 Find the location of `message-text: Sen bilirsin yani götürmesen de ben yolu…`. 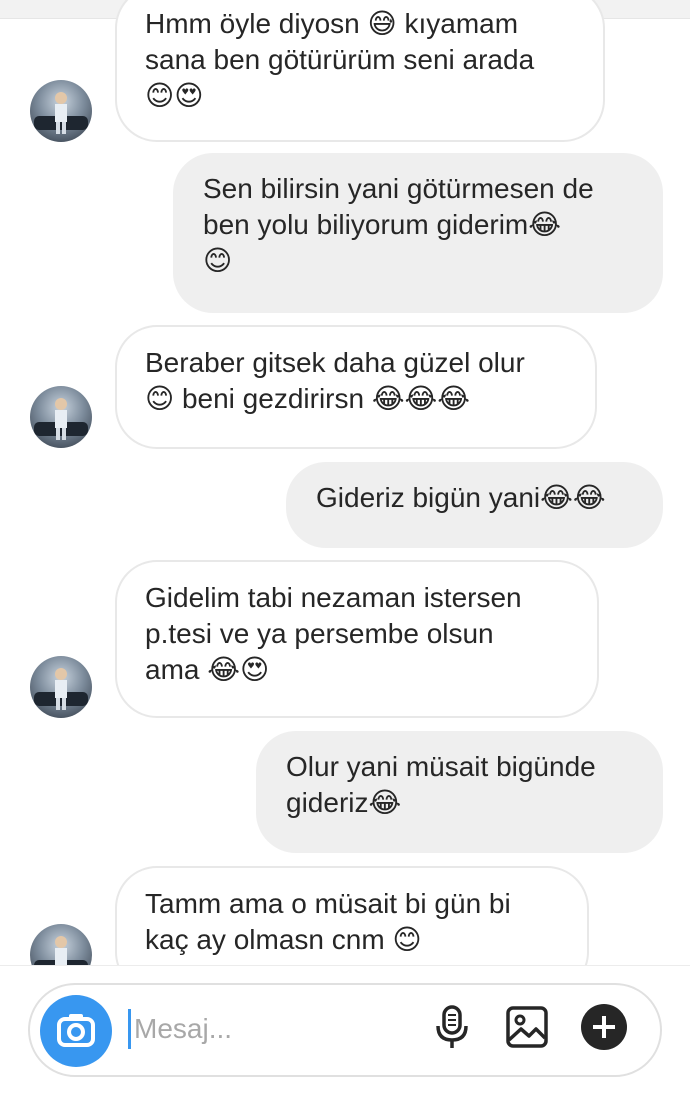

message-text: Sen bilirsin yani götürmesen de ben yolu… is located at coordinates (398, 224).